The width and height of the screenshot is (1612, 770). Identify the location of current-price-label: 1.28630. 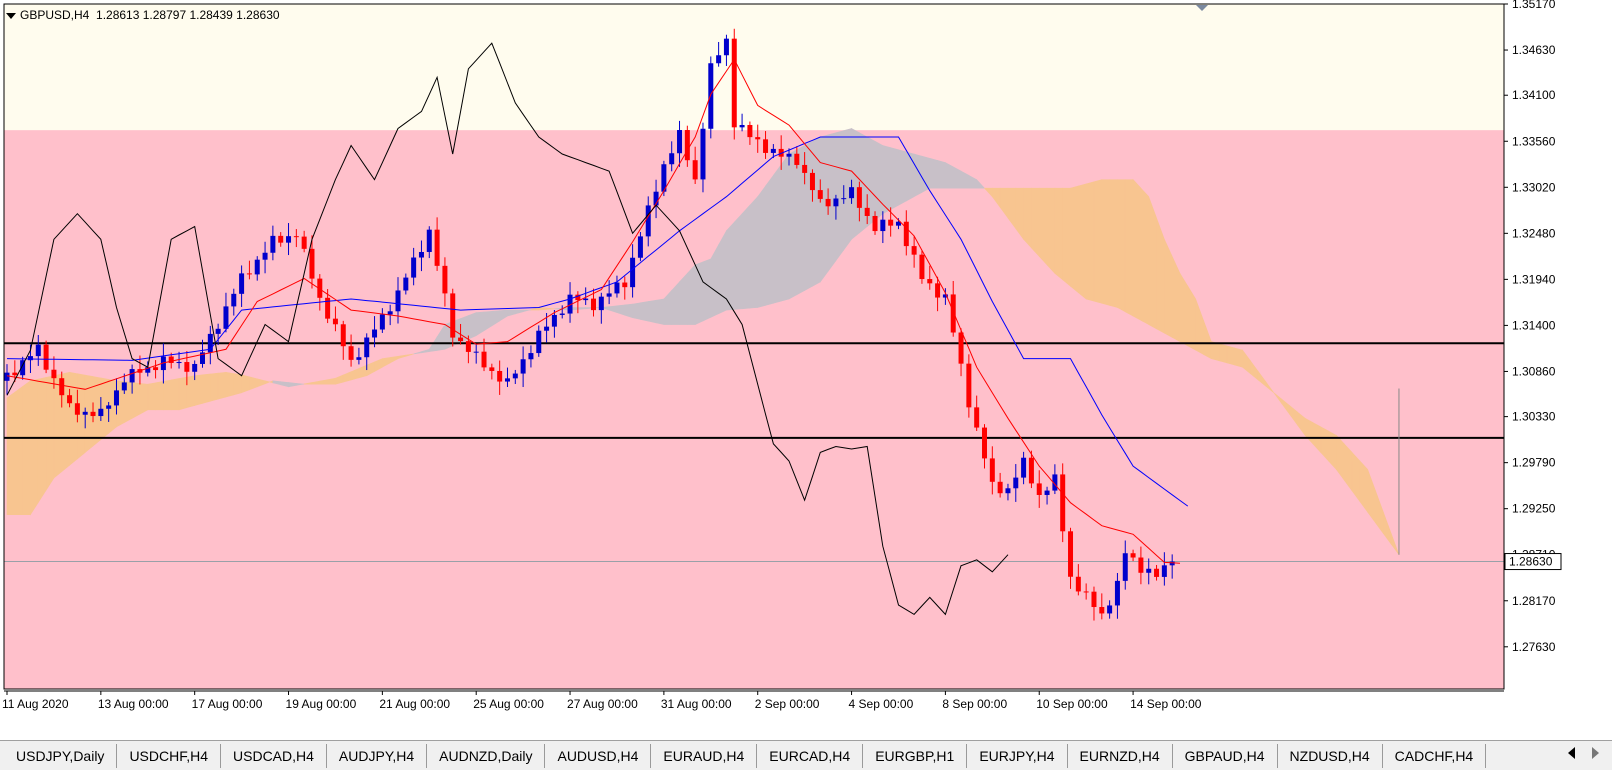
(1531, 562).